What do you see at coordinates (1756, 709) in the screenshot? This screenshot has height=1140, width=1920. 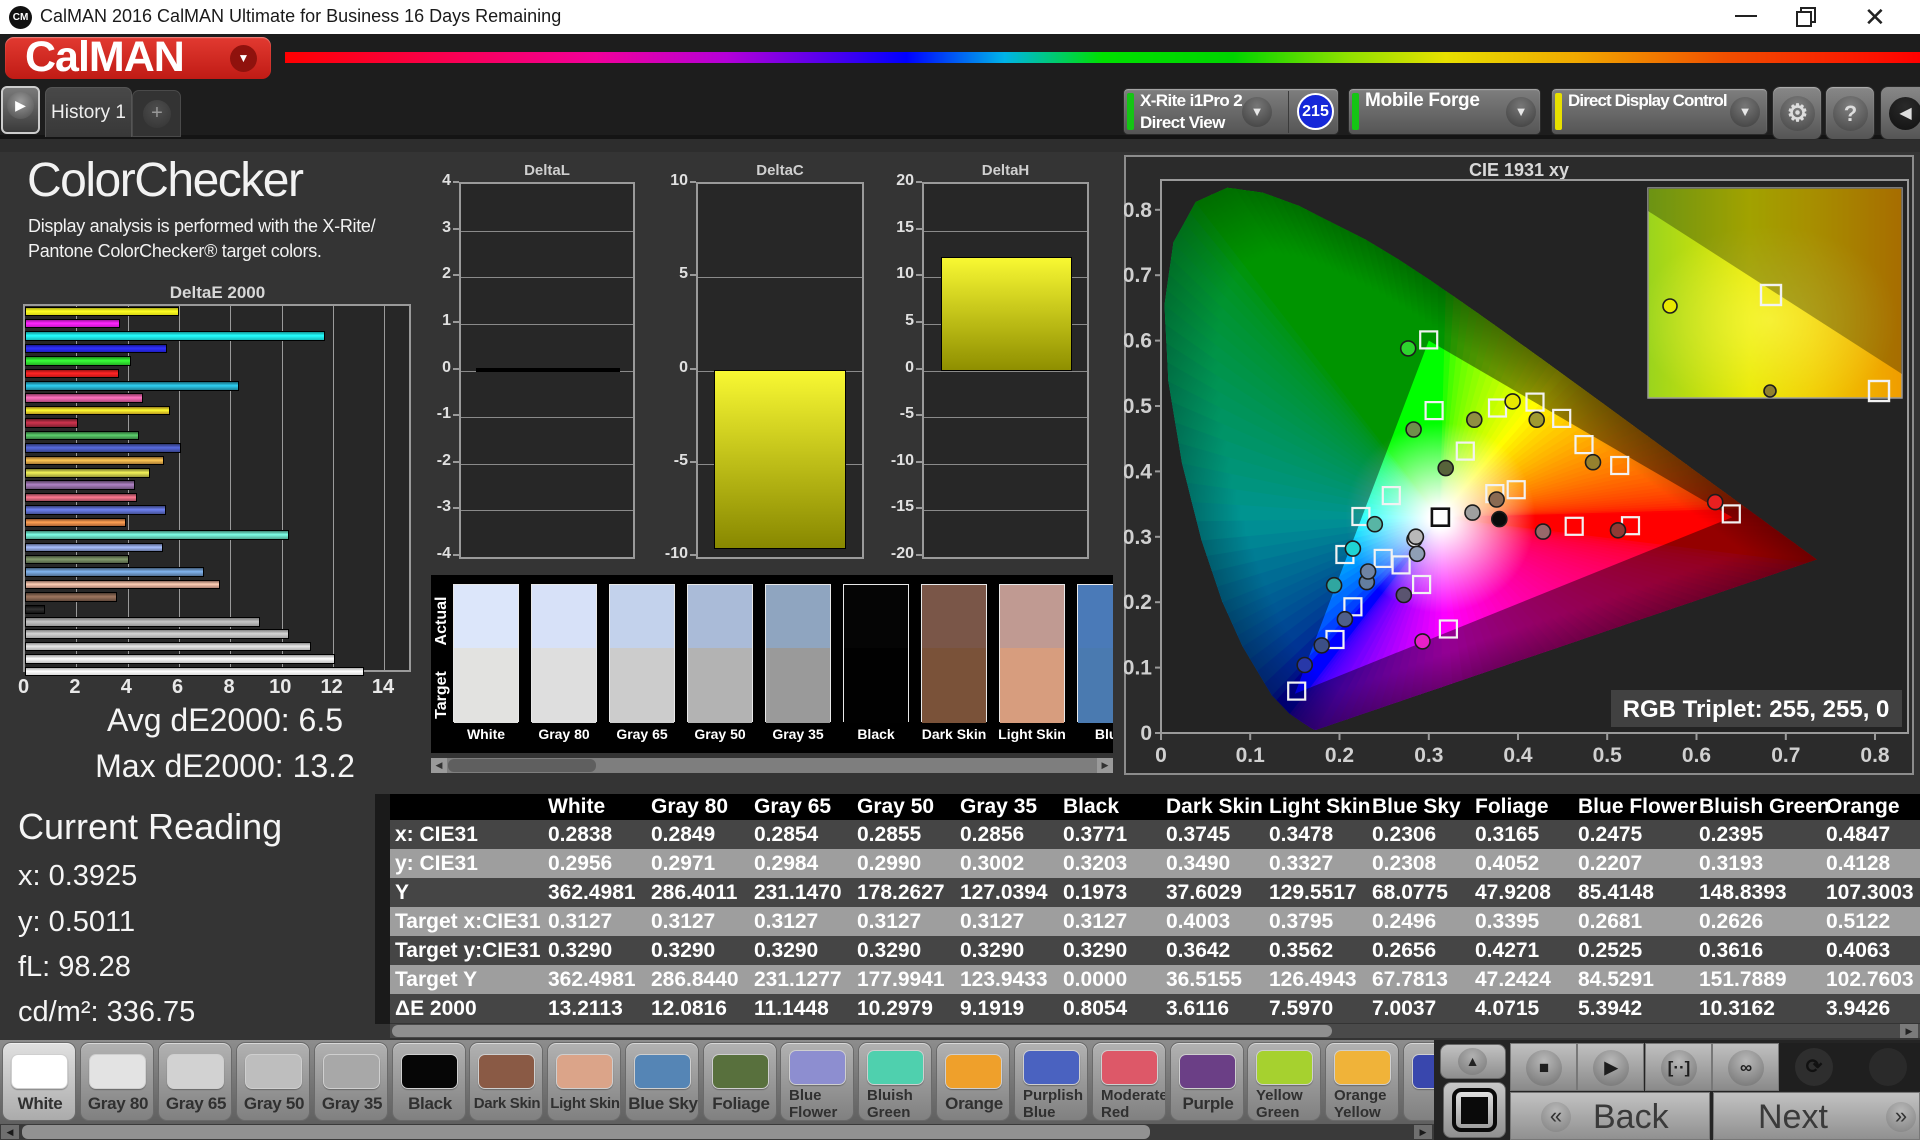 I see `svg-text: RGB Triplet: 255, 255, 0` at bounding box center [1756, 709].